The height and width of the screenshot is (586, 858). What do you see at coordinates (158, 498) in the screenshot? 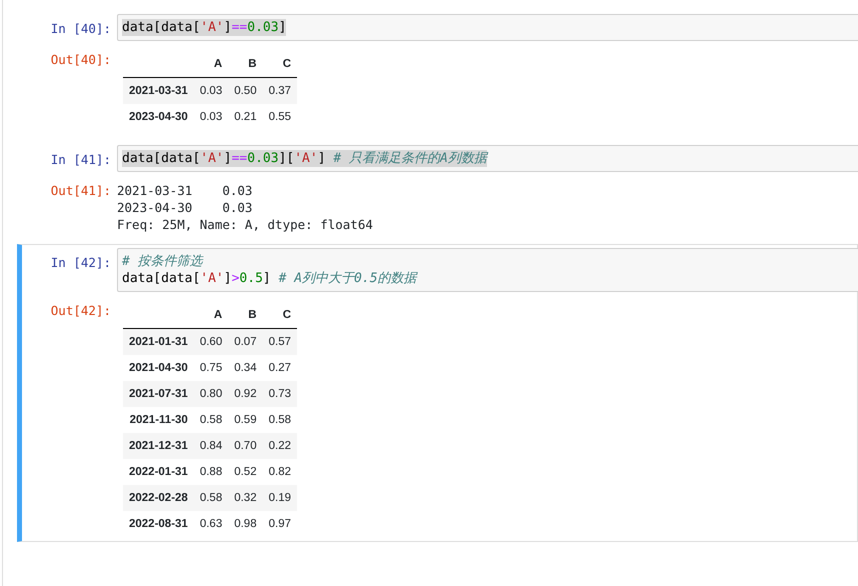
I see `row-index: 2022-02-28` at bounding box center [158, 498].